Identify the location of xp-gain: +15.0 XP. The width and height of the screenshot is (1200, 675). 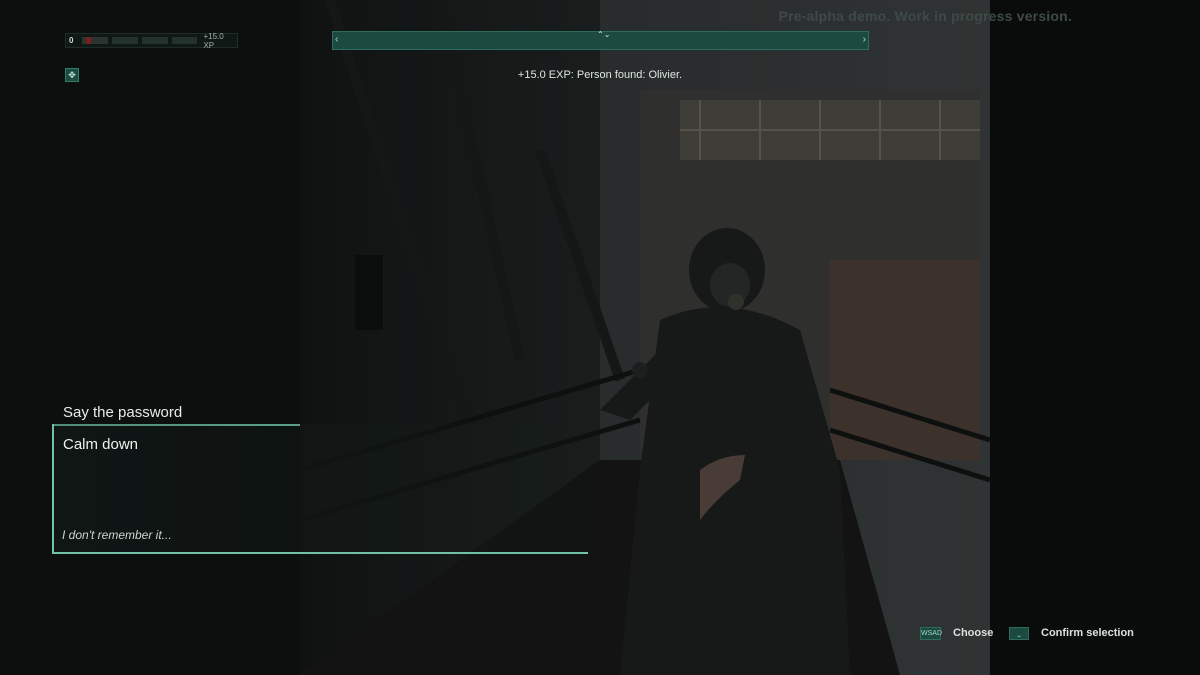
(213, 40).